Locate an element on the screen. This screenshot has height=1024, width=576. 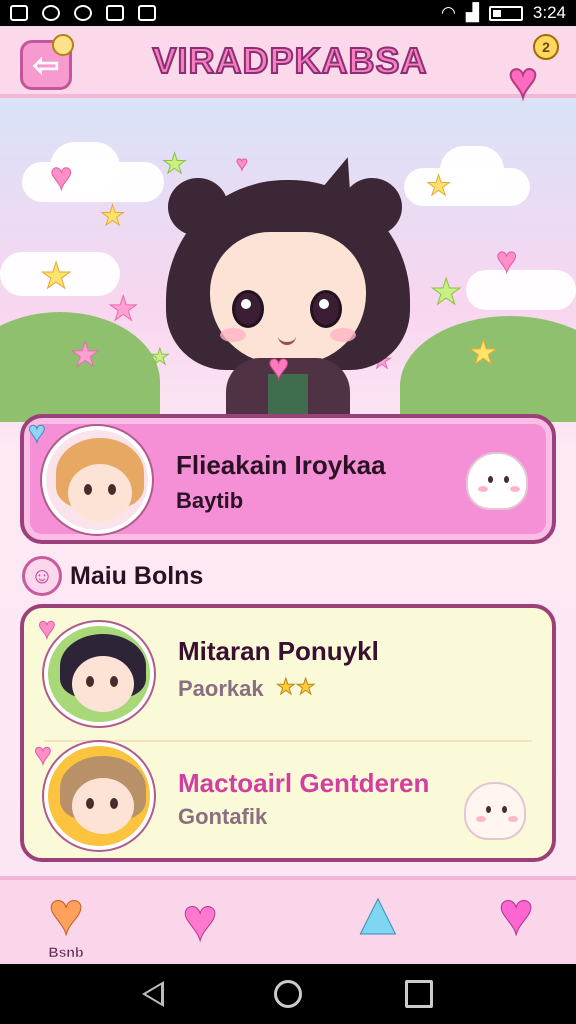
system-nav-bar is located at coordinates (288, 994).